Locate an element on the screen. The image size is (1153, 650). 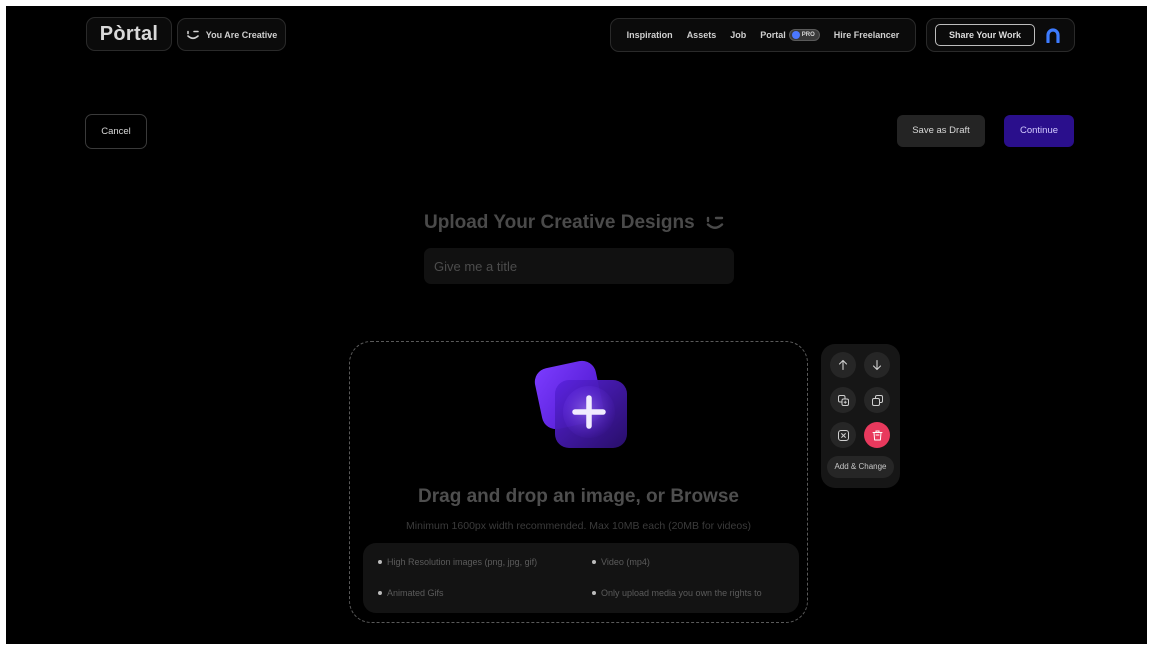
avatar is located at coordinates (1053, 35).